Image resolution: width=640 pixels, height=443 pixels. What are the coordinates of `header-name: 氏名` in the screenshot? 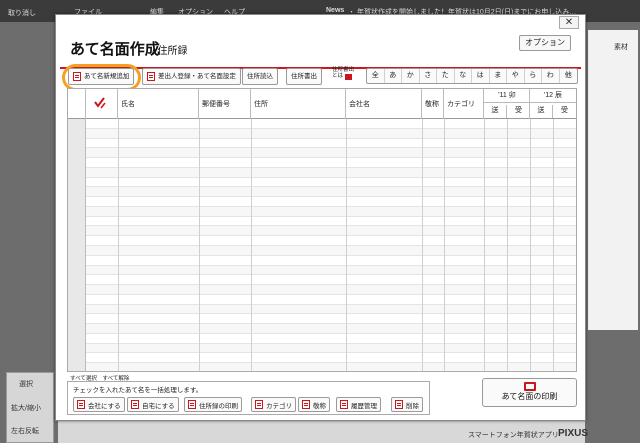 It's located at (158, 104).